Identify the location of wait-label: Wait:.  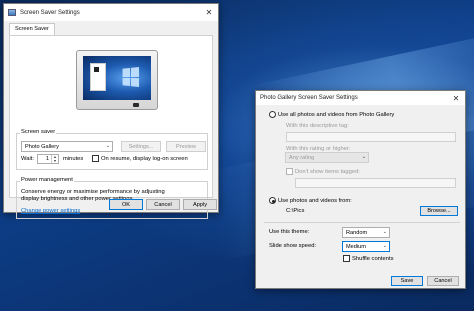
(27, 159).